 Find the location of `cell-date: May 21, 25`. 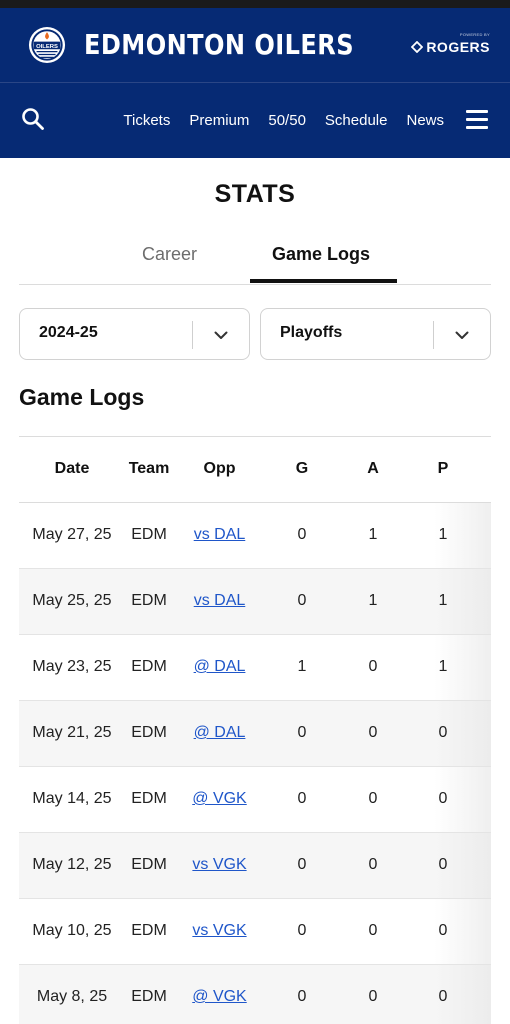

cell-date: May 21, 25 is located at coordinates (72, 732).